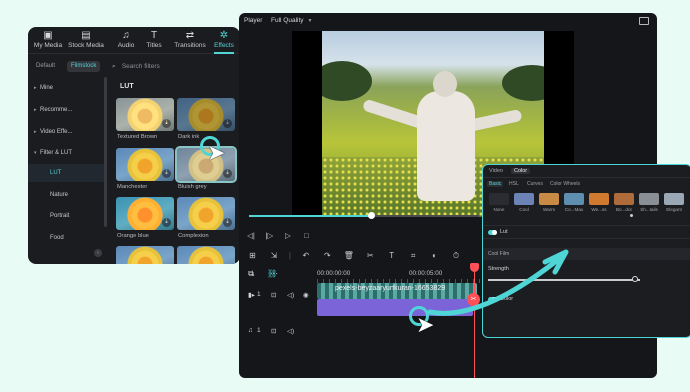 The height and width of the screenshot is (392, 690). What do you see at coordinates (273, 255) in the screenshot?
I see `select-tool-icon: ⇲` at bounding box center [273, 255].